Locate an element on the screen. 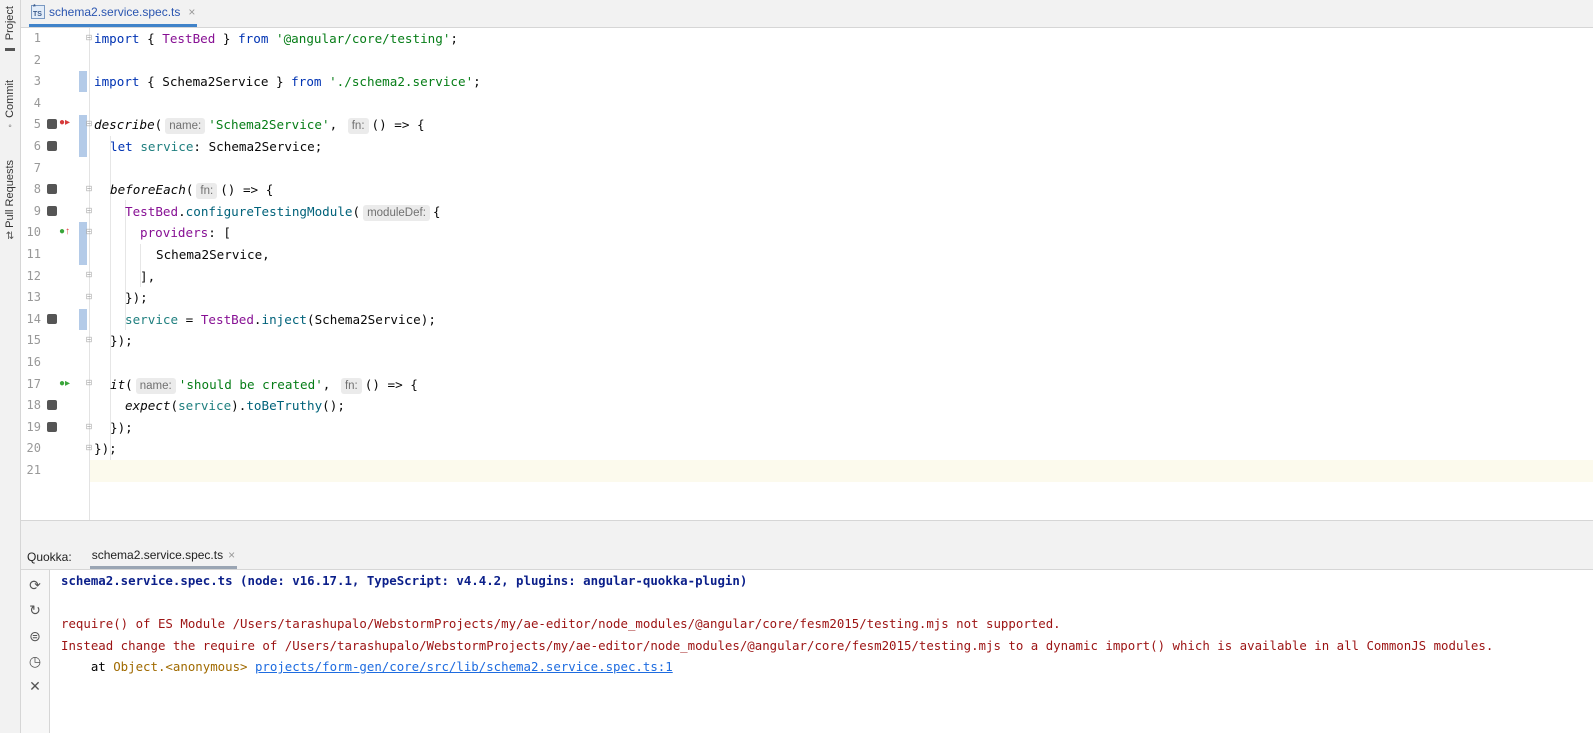  quokka-title: Quokka: is located at coordinates (49, 556).